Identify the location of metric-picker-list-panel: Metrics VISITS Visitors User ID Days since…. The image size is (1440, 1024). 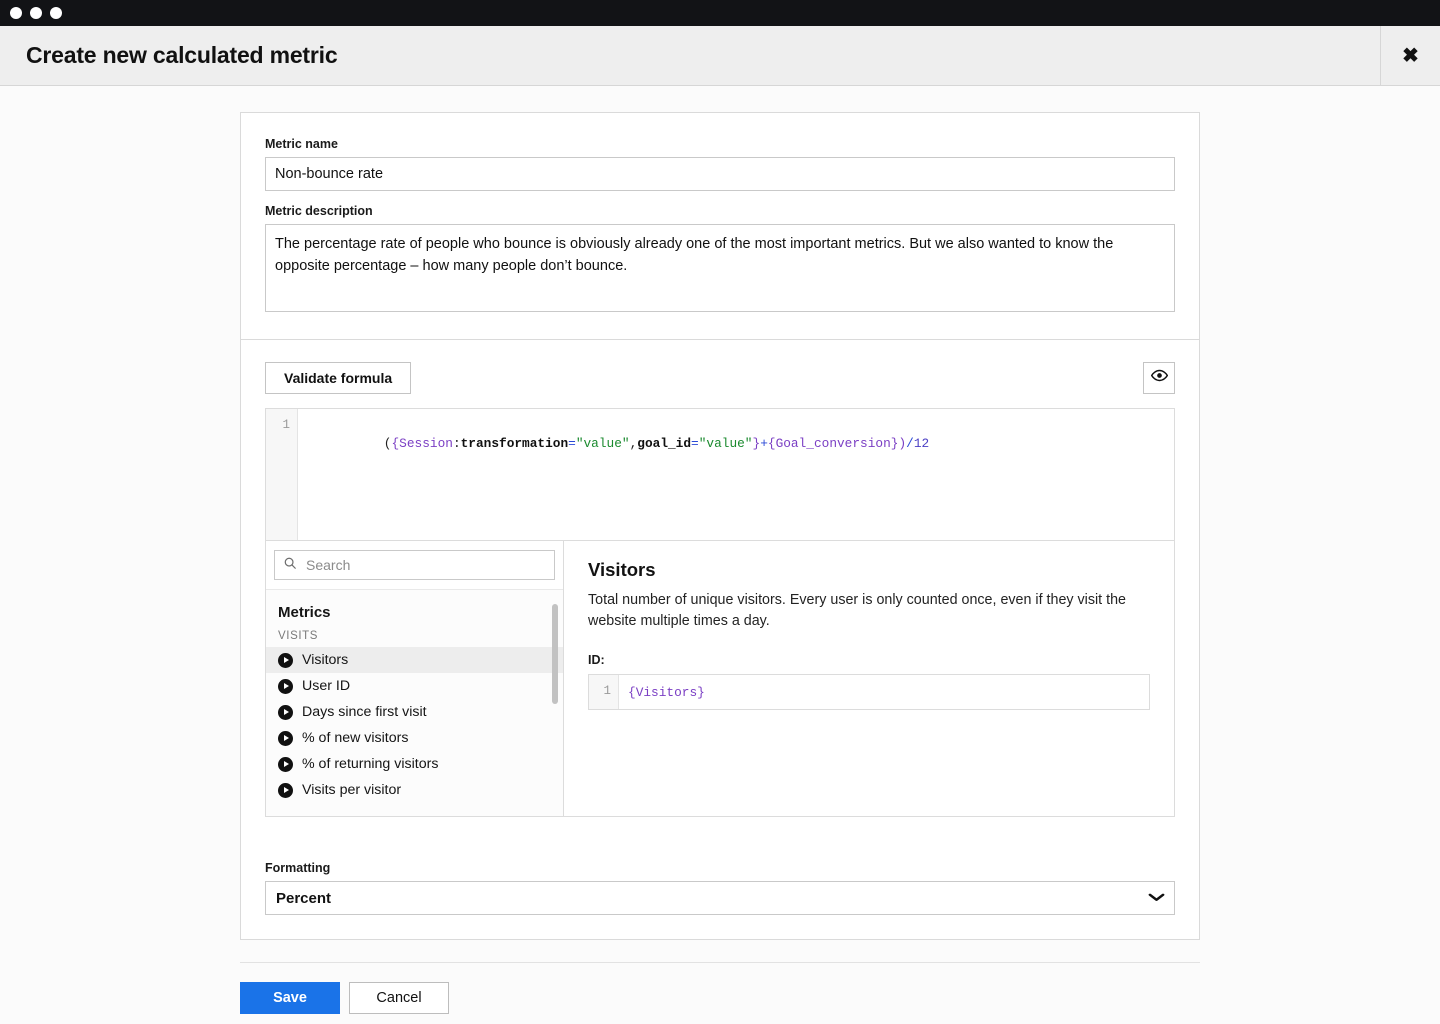
(415, 678).